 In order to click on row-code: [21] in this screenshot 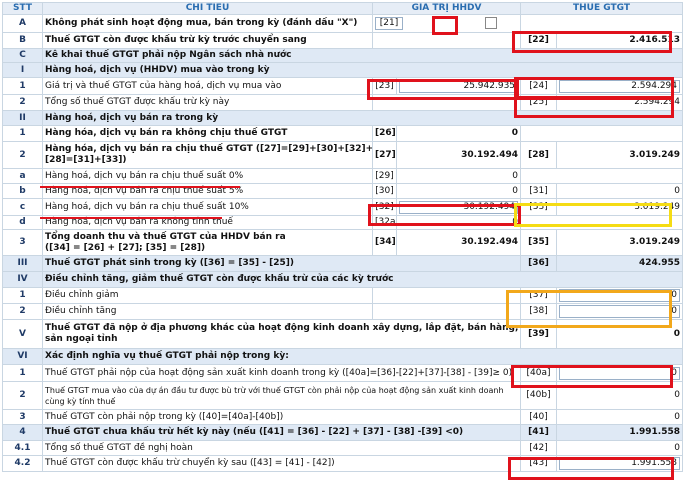, I will do `click(389, 24)`.